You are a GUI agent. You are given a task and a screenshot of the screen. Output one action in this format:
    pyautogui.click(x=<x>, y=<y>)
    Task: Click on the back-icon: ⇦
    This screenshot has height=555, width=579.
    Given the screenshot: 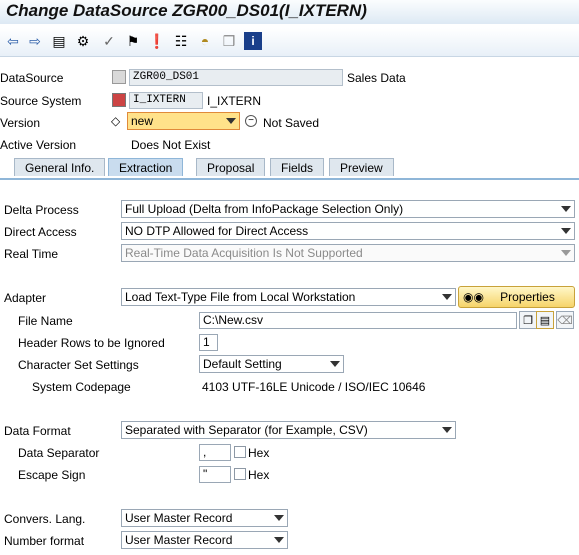 What is the action you would take?
    pyautogui.click(x=13, y=41)
    